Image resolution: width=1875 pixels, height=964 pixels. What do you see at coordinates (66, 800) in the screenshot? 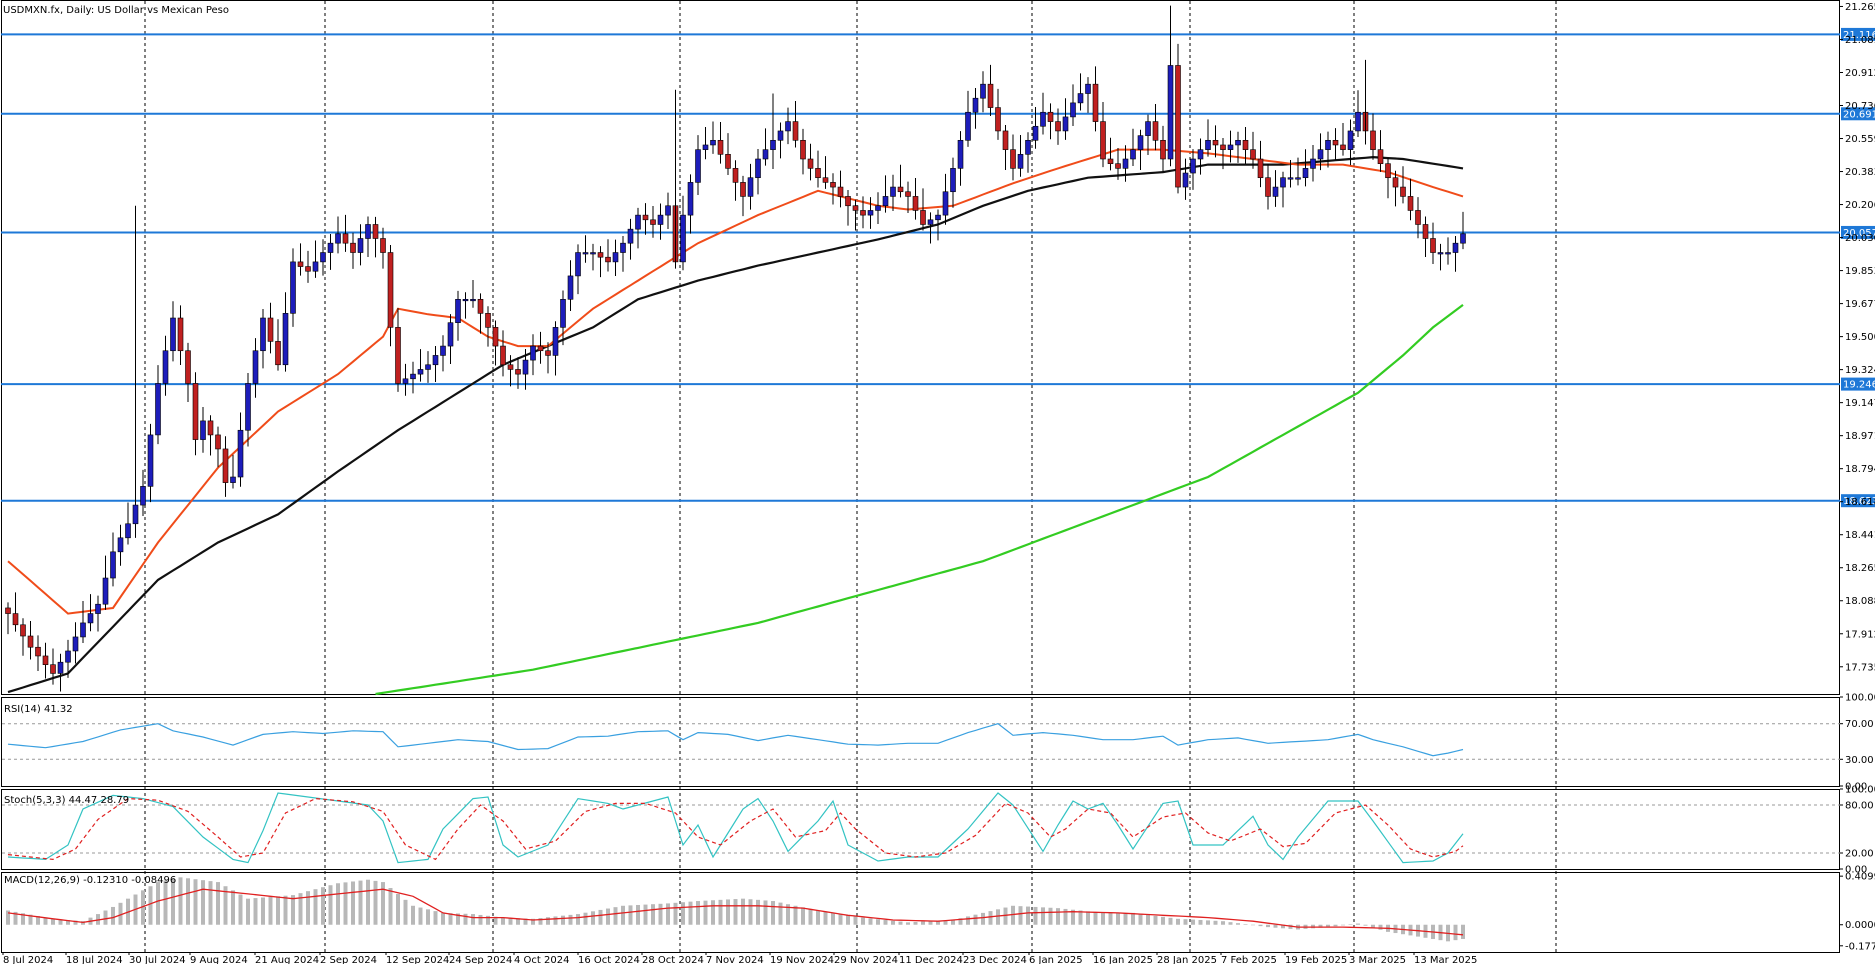
I see `stoch-label: Stoch(5,3,3) 44.47 28.79` at bounding box center [66, 800].